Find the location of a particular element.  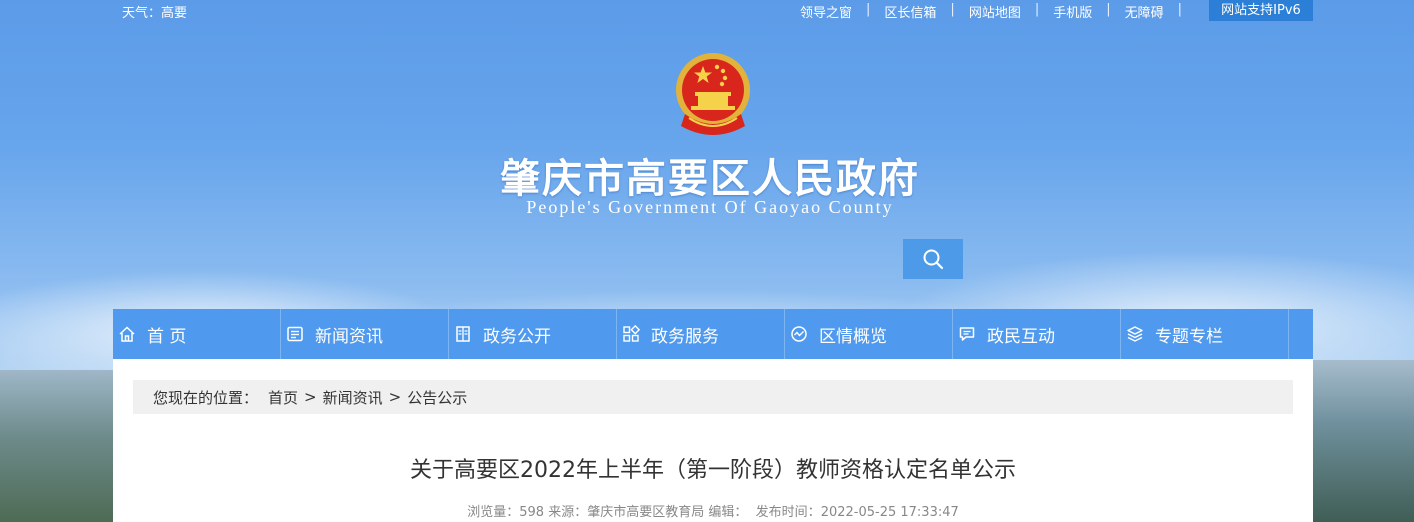

main-nav: 首 页 新闻资讯 政务公开 政务服务 区情概览 政民互动 专题专栏 is located at coordinates (713, 334).